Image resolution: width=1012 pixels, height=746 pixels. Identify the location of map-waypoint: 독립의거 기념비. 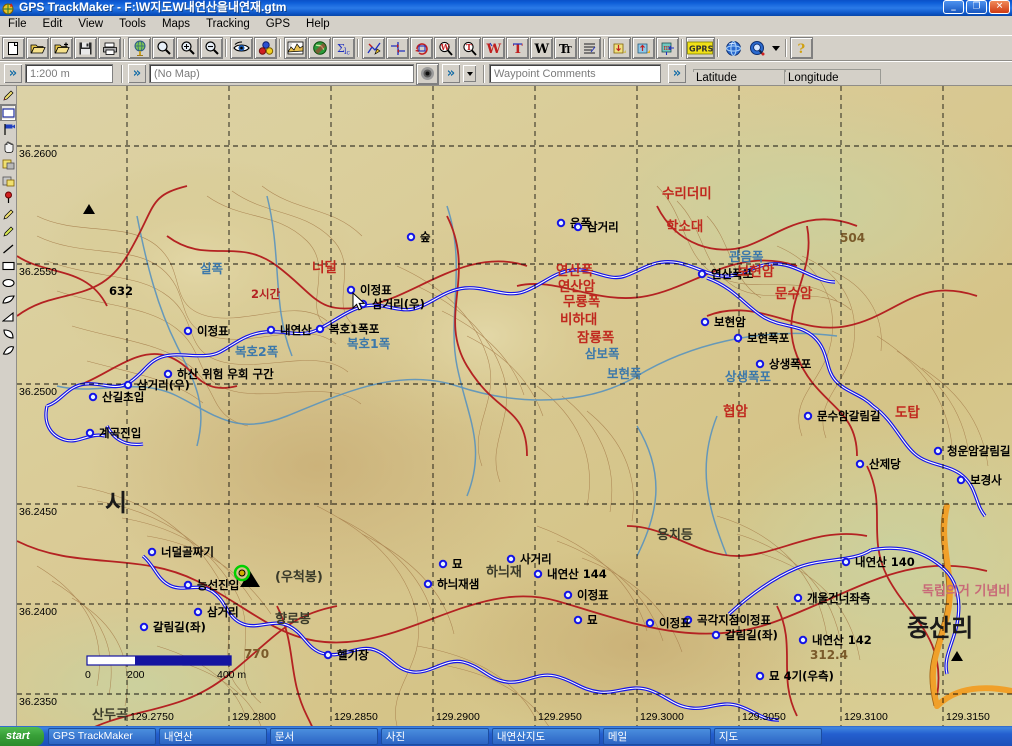
(966, 591).